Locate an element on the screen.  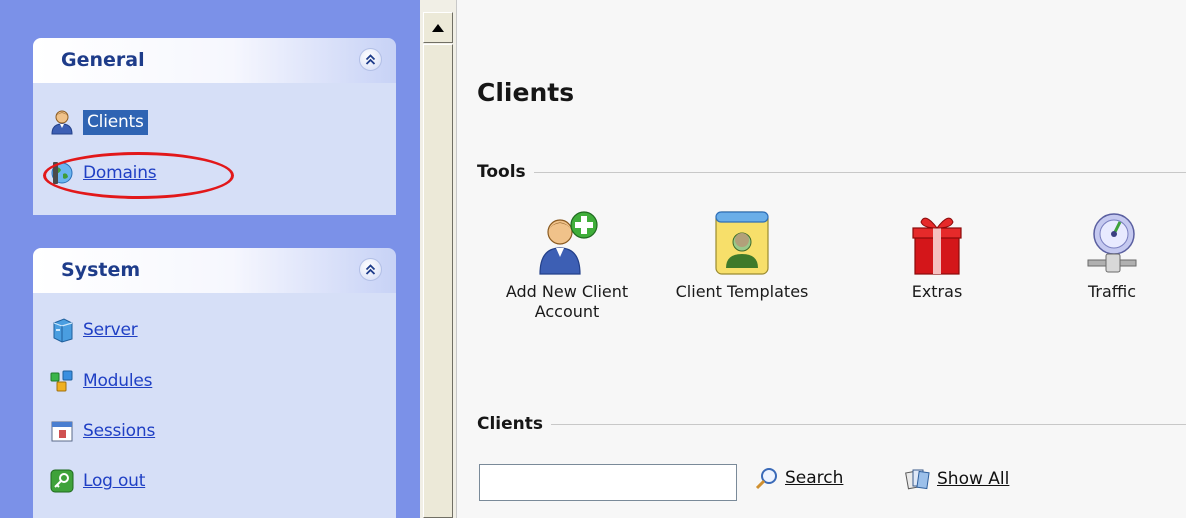
scroll-up-button is located at coordinates (438, 27).